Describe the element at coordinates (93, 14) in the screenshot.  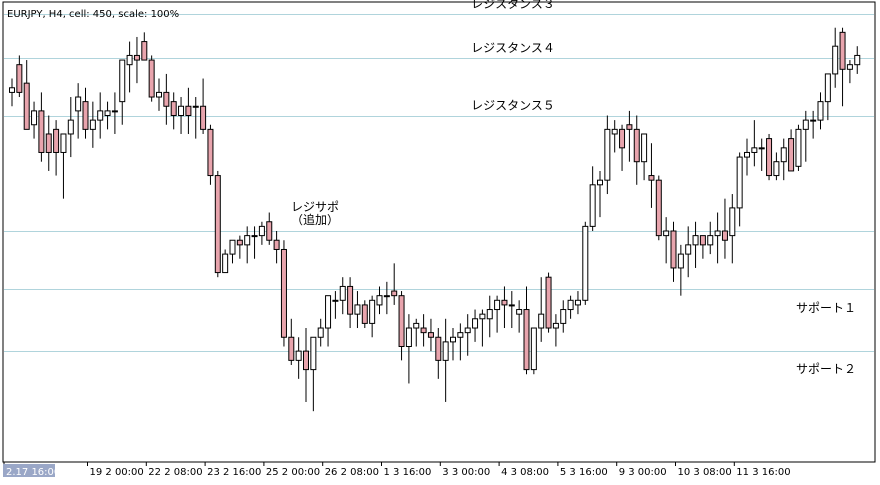
I see `symbol-info-label: EURJPY, H4, cell: 450, scale: 100%` at that location.